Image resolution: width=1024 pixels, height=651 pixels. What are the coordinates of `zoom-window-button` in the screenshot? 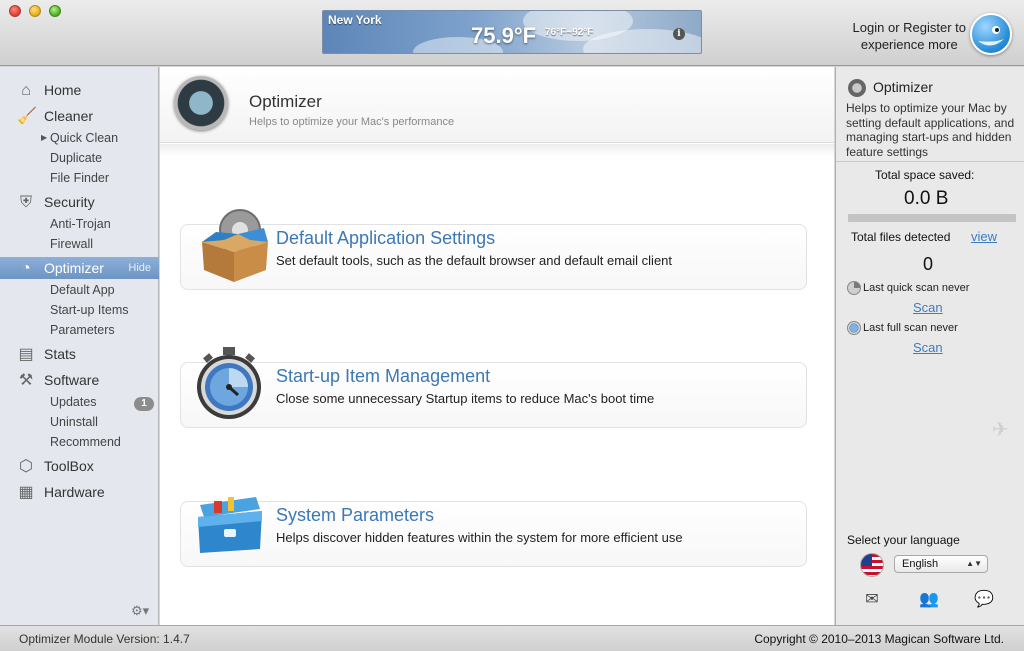 It's located at (55, 11).